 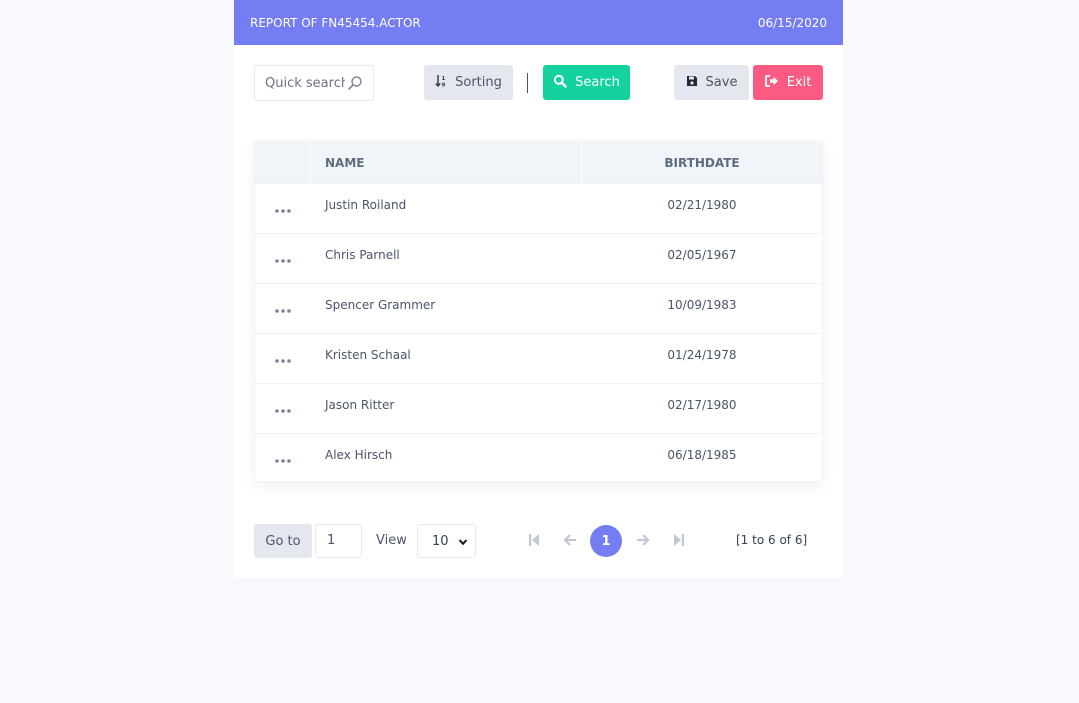 I want to click on actor-name: Alex Hirsch, so click(x=359, y=455).